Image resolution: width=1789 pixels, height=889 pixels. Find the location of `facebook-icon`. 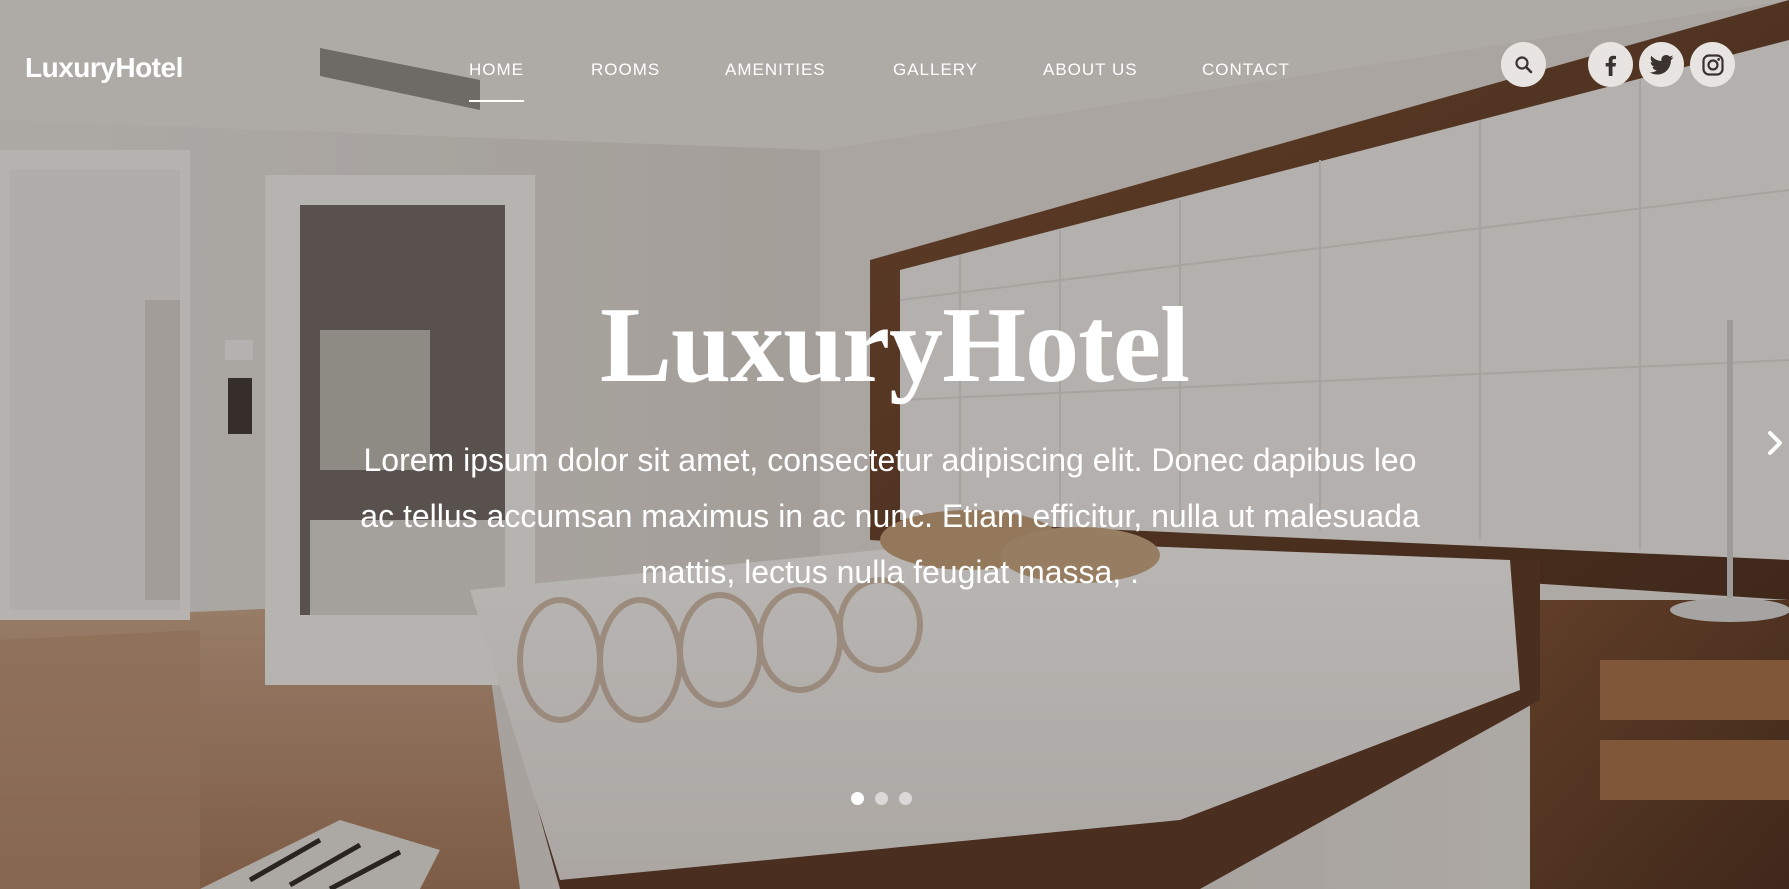

facebook-icon is located at coordinates (1610, 65).